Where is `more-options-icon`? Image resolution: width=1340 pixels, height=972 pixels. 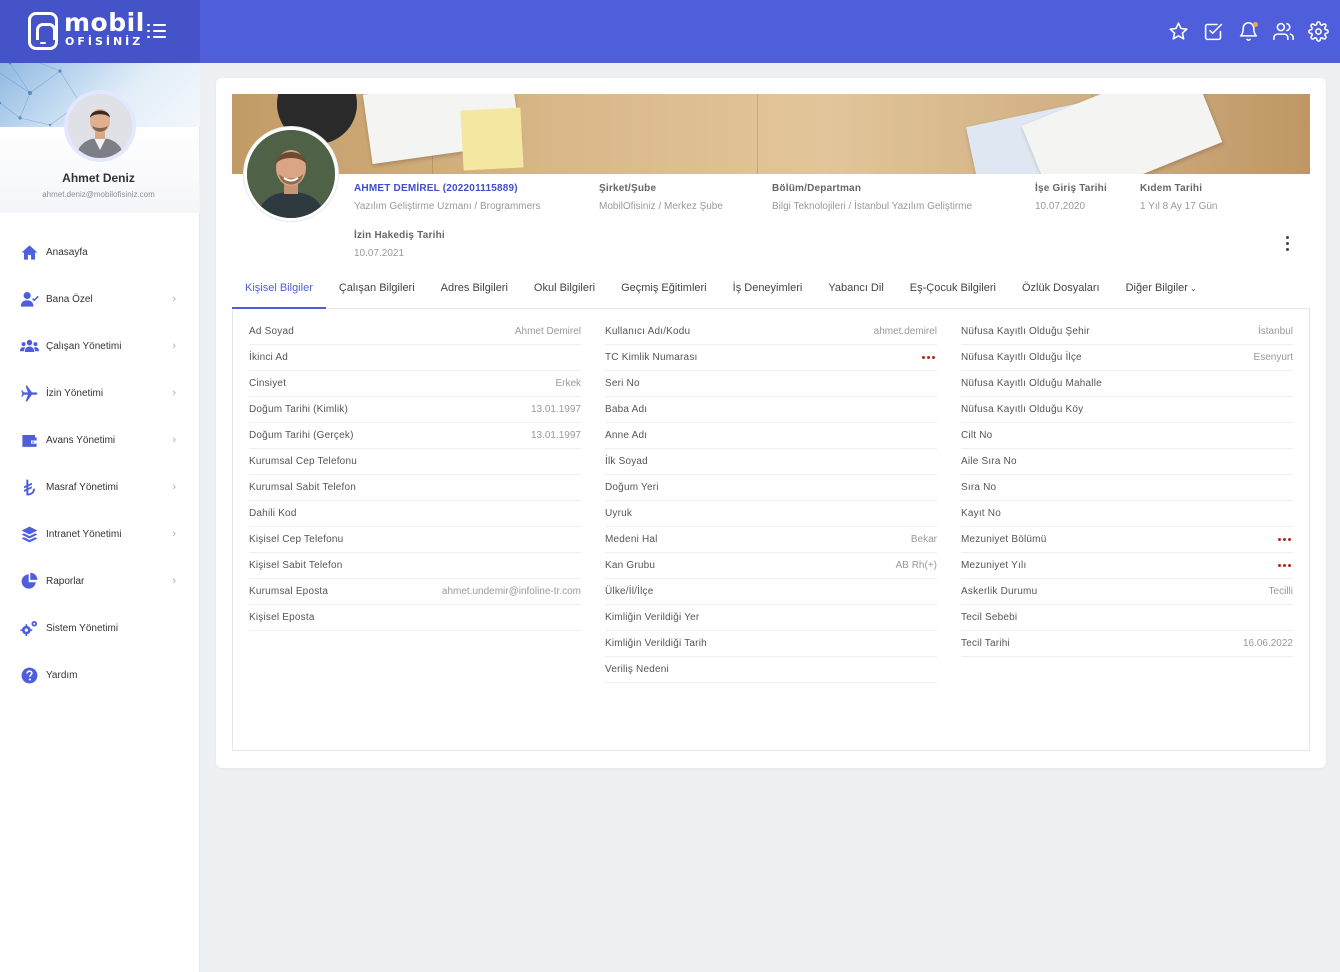
more-options-icon is located at coordinates (1287, 244).